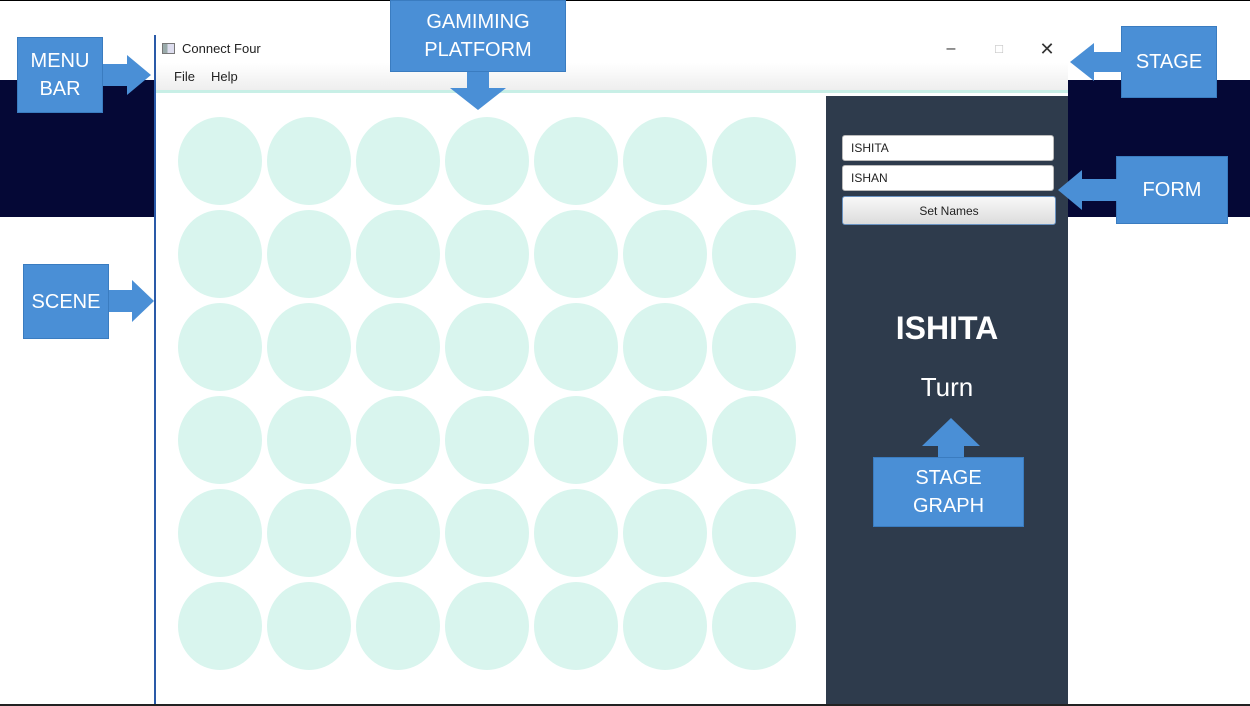 This screenshot has height=706, width=1250. Describe the element at coordinates (139, 75) in the screenshot. I see `menu-bar-arrow-icon` at that location.